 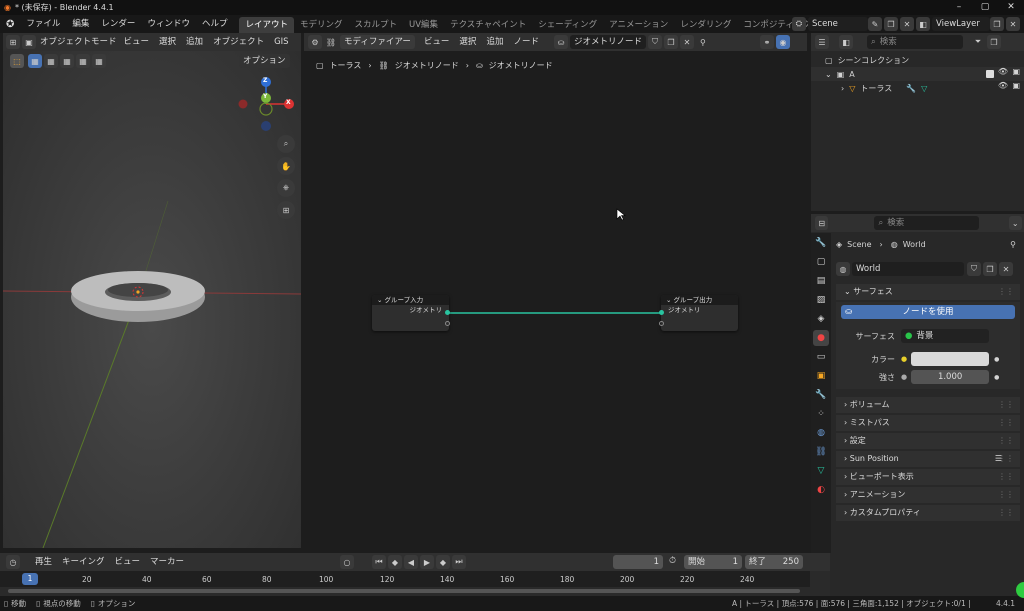 What do you see at coordinates (10, 24) in the screenshot?
I see `blender-menu-icon: ✪` at bounding box center [10, 24].